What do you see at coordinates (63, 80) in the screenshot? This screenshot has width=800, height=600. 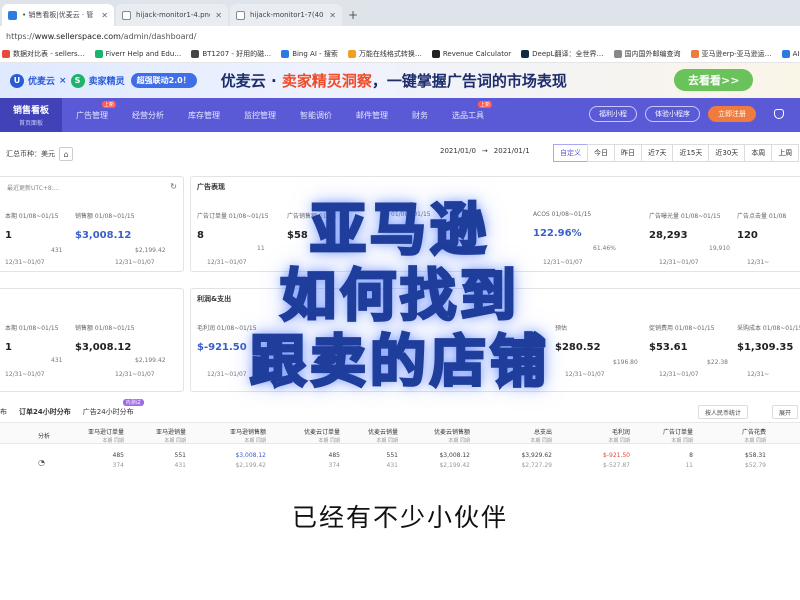 I see `banner-logo-x: ×` at bounding box center [63, 80].